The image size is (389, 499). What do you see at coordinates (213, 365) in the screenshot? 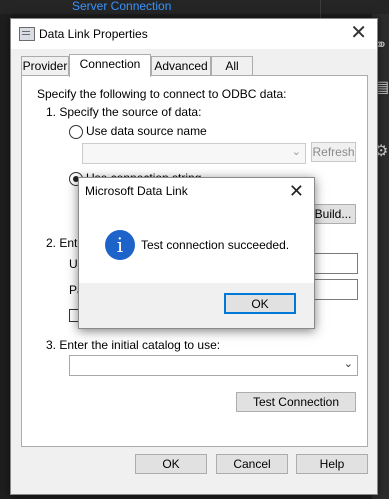
I see `initial-catalog-dropdown: ⌄` at bounding box center [213, 365].